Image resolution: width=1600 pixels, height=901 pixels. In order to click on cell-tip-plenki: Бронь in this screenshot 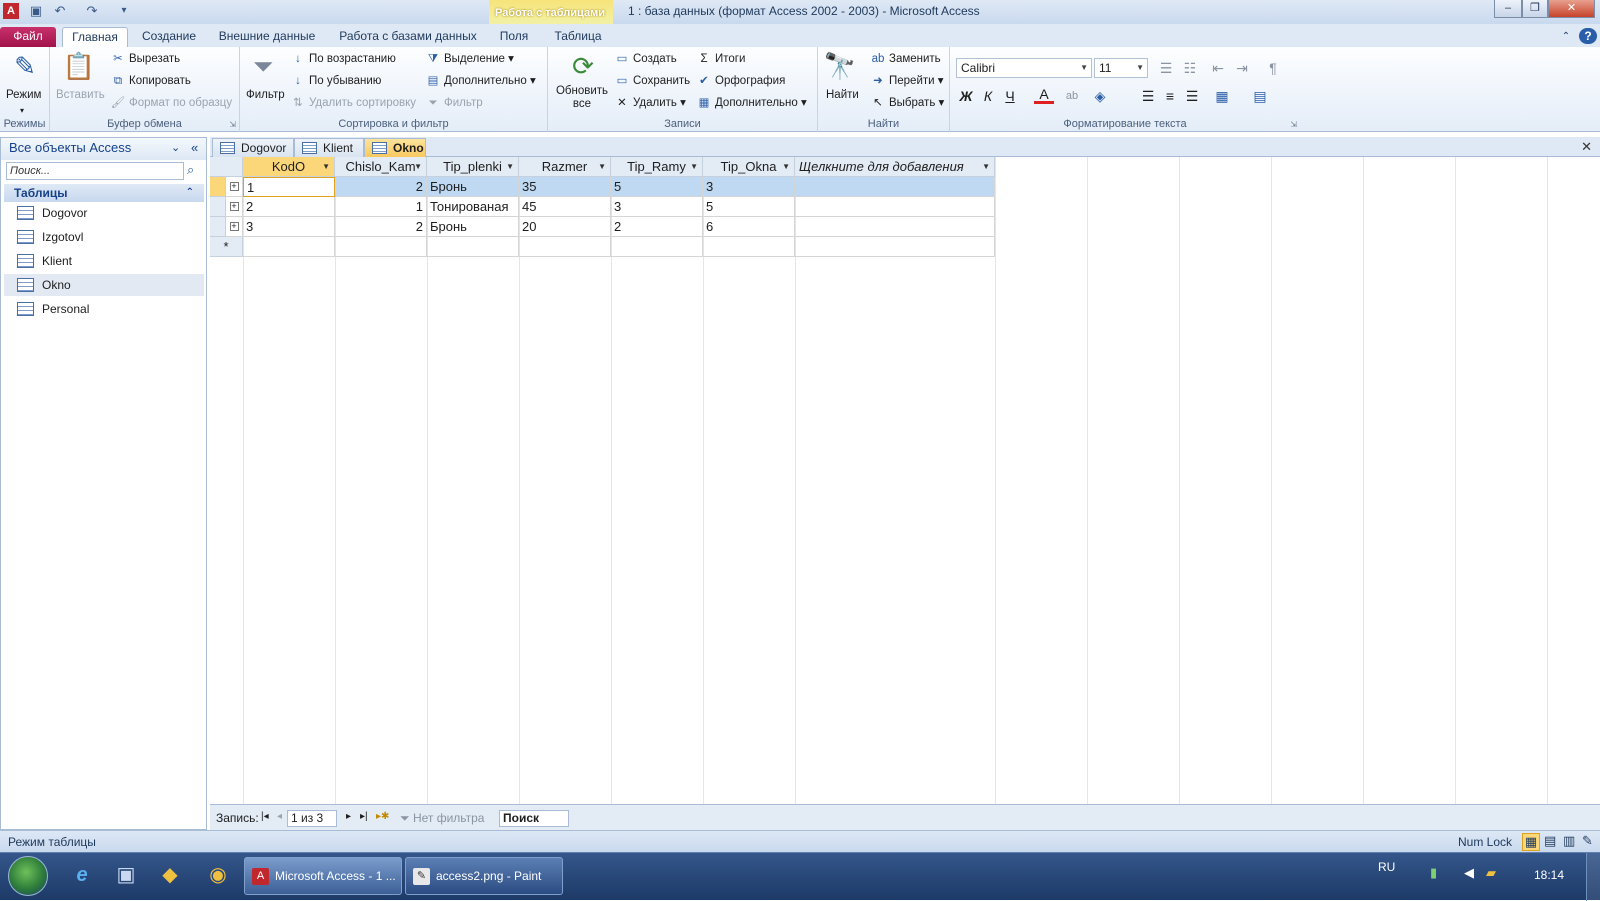, I will do `click(473, 227)`.